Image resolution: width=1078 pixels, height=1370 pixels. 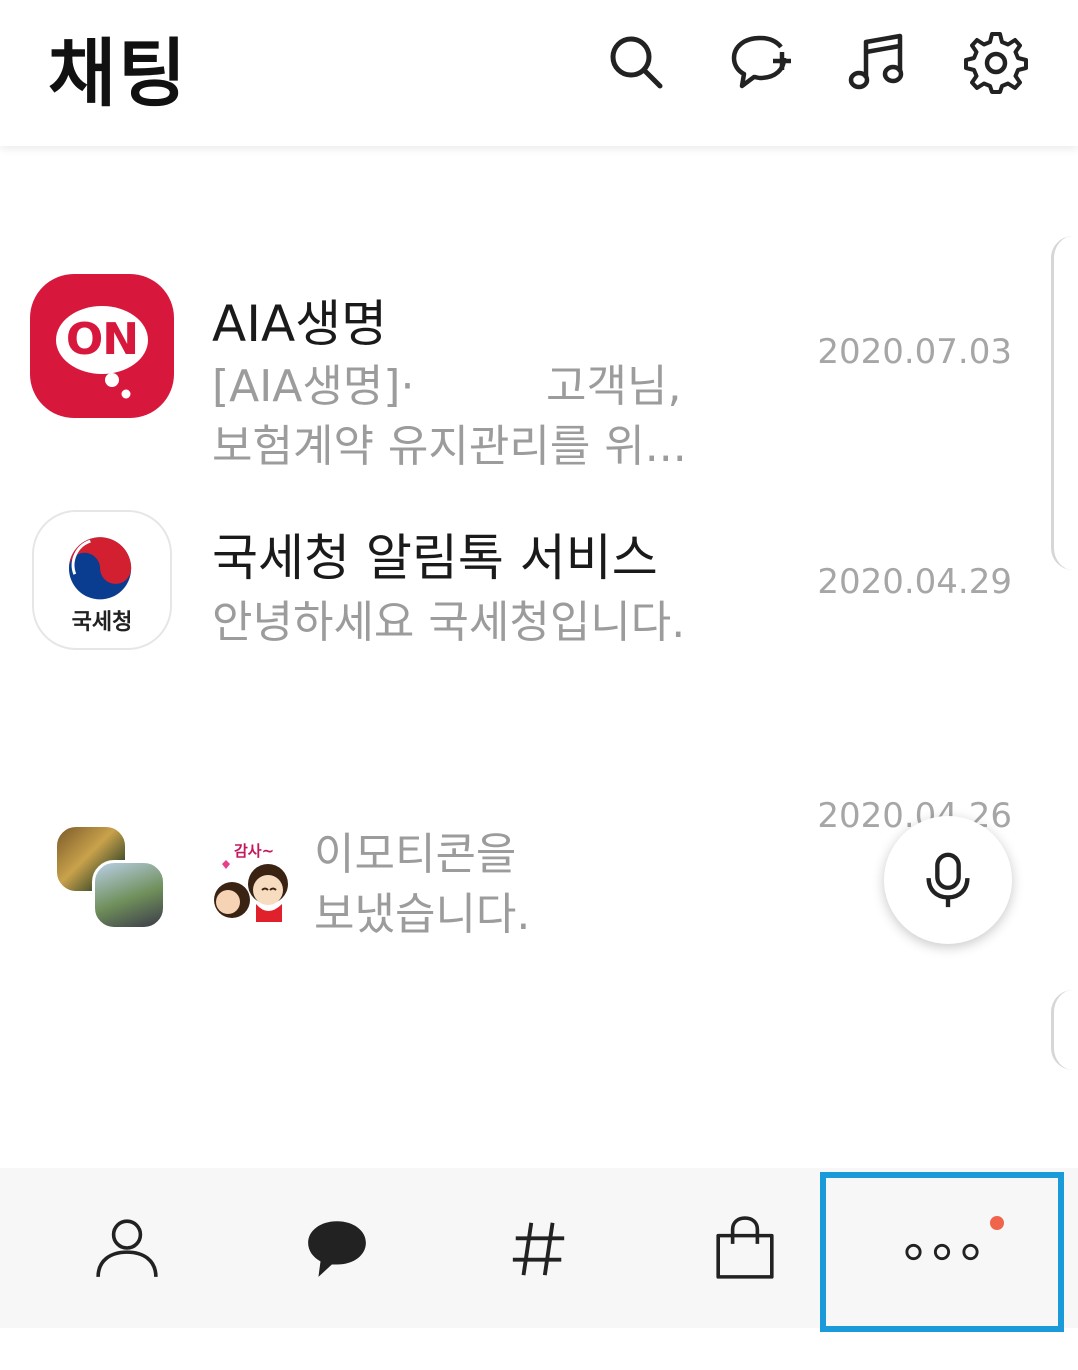 I want to click on music-icon, so click(x=878, y=62).